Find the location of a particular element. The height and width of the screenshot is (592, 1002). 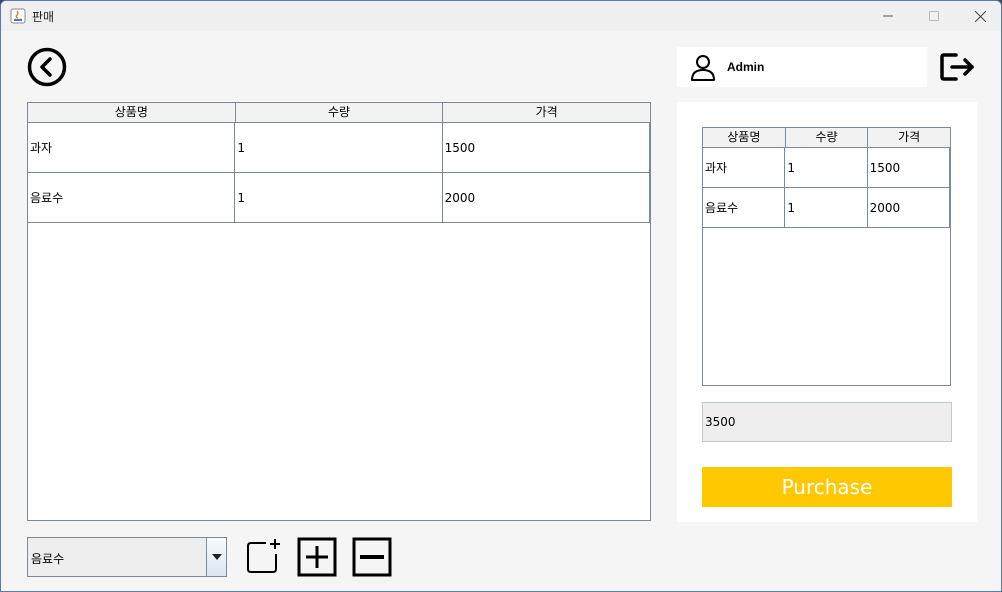

receipt-table: 상품명 수량 가격 과자 1 1500 음료수 1 2000 is located at coordinates (826, 256).